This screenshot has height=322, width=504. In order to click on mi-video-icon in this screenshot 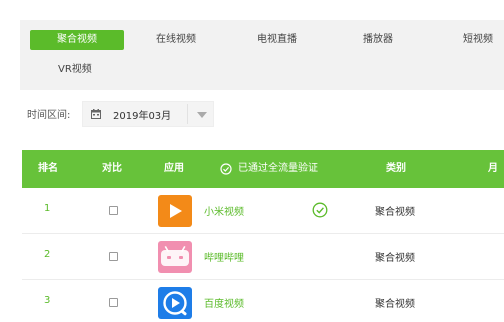, I will do `click(175, 211)`.